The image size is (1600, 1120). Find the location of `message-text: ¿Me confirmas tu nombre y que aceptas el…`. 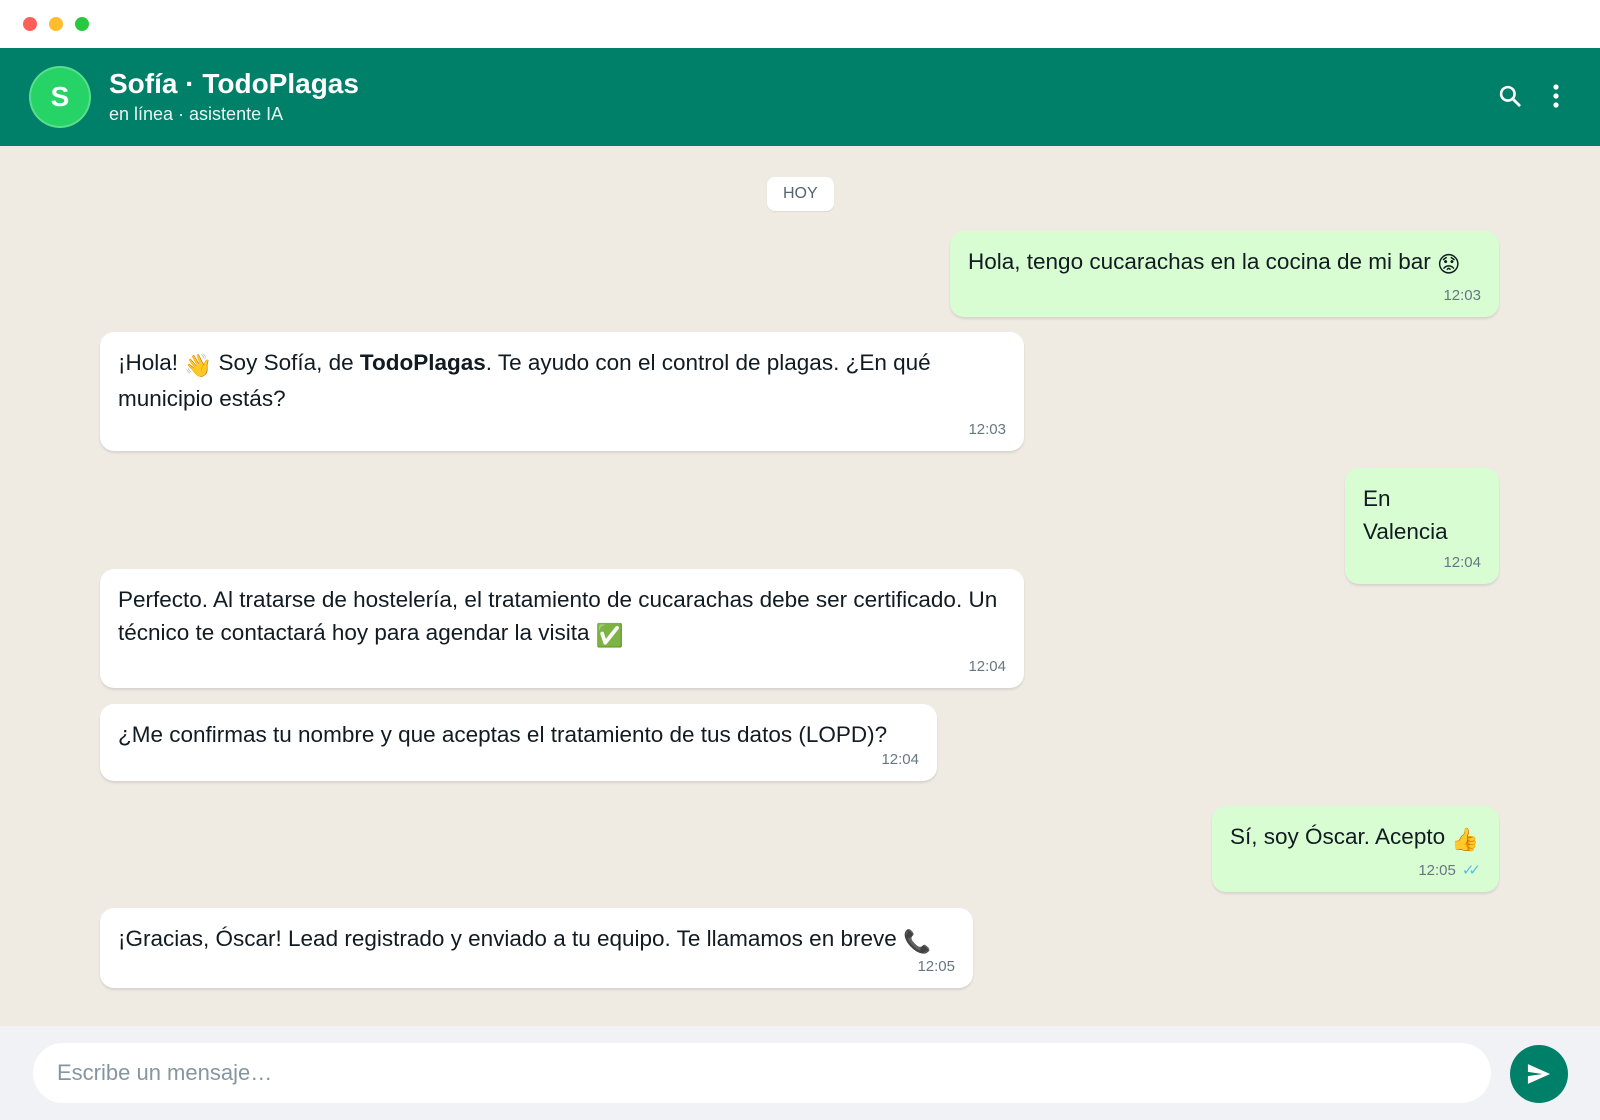

message-text: ¿Me confirmas tu nombre y que aceptas el… is located at coordinates (503, 734).